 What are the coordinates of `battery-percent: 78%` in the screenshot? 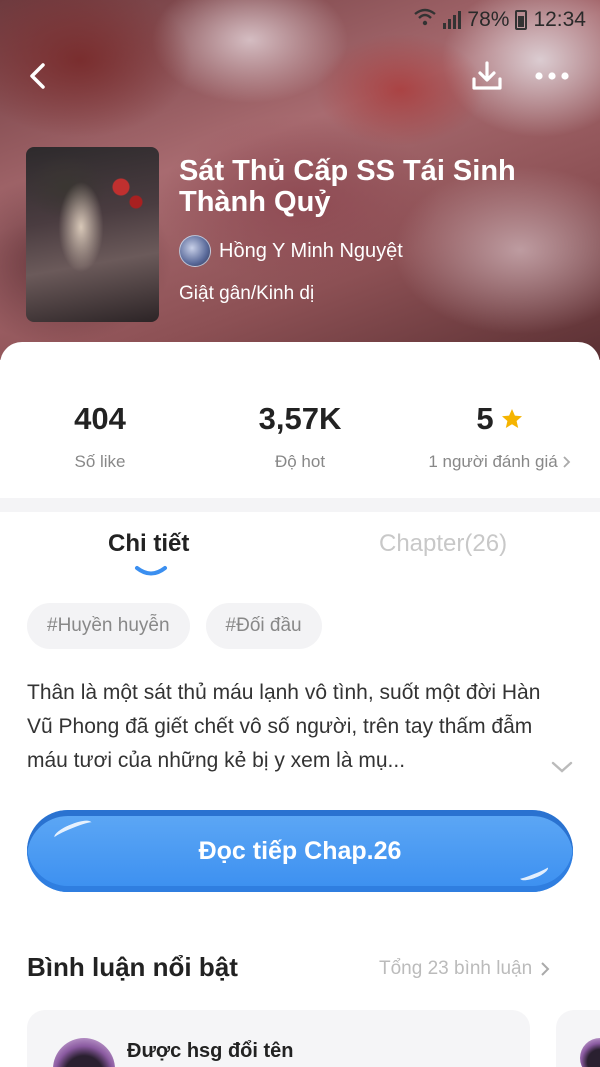 It's located at (488, 19).